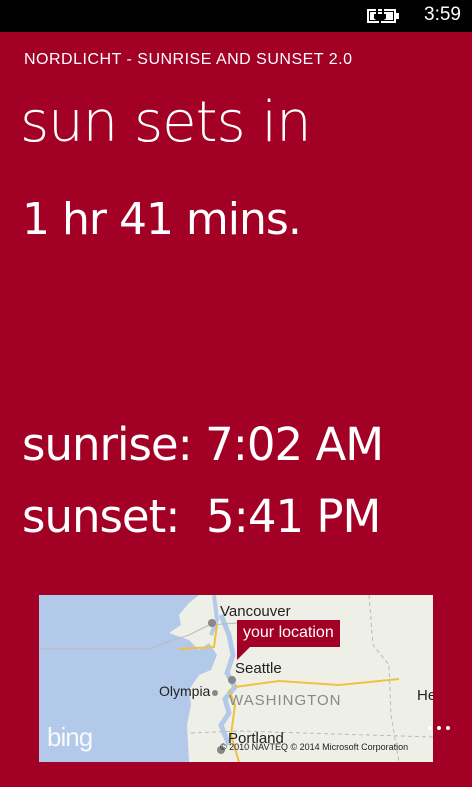 Image resolution: width=472 pixels, height=787 pixels. Describe the element at coordinates (285, 700) in the screenshot. I see `map-place-washington: WASHINGTON` at that location.